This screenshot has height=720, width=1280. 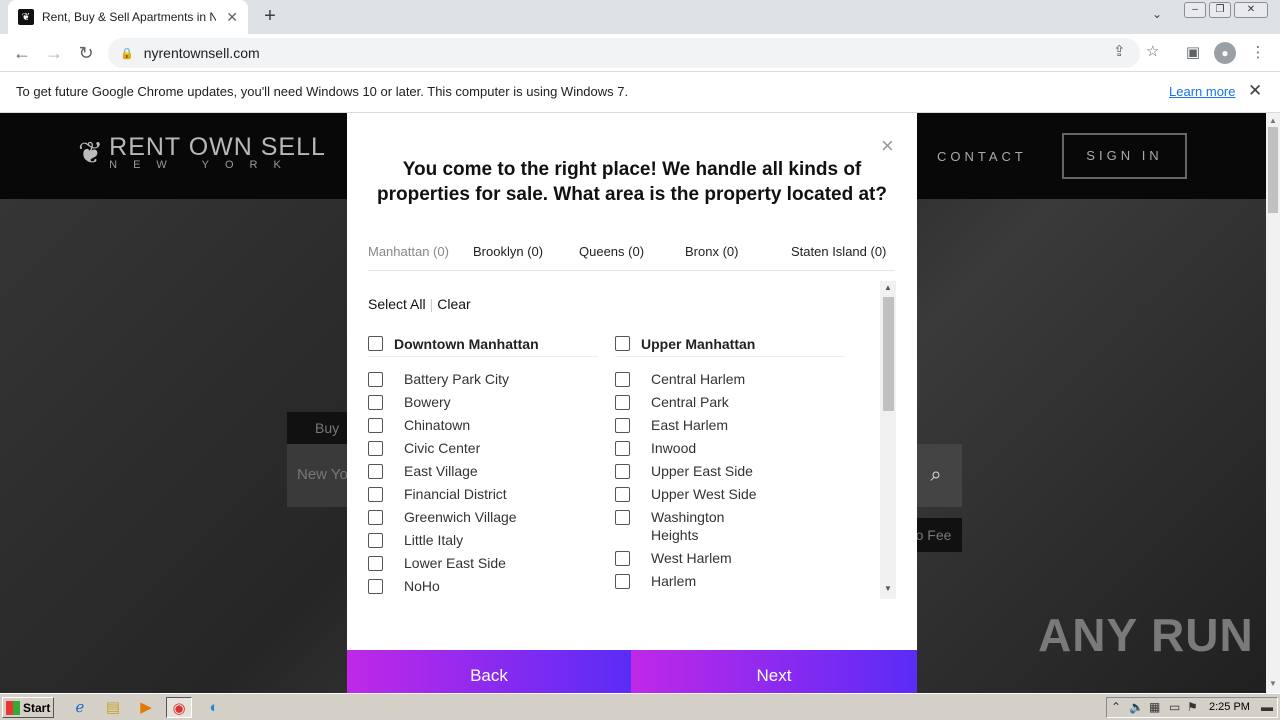 I want to click on list-item: Civic Center, so click(x=446, y=448).